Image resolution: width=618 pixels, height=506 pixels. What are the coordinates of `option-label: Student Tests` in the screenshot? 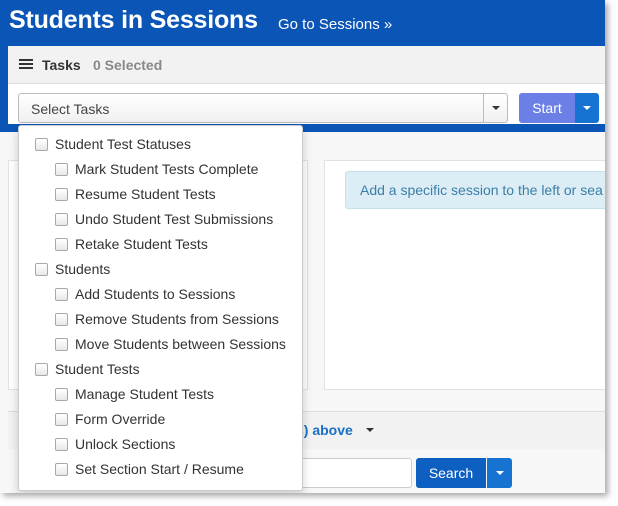 It's located at (97, 369).